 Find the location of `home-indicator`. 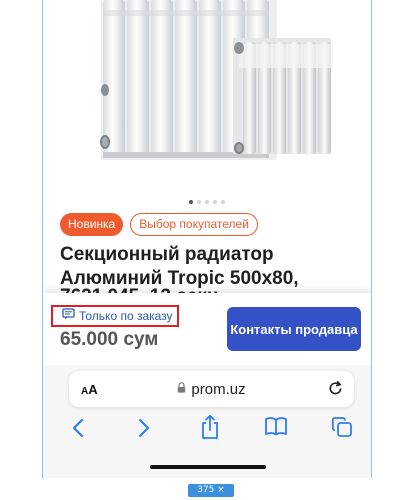

home-indicator is located at coordinates (208, 467).